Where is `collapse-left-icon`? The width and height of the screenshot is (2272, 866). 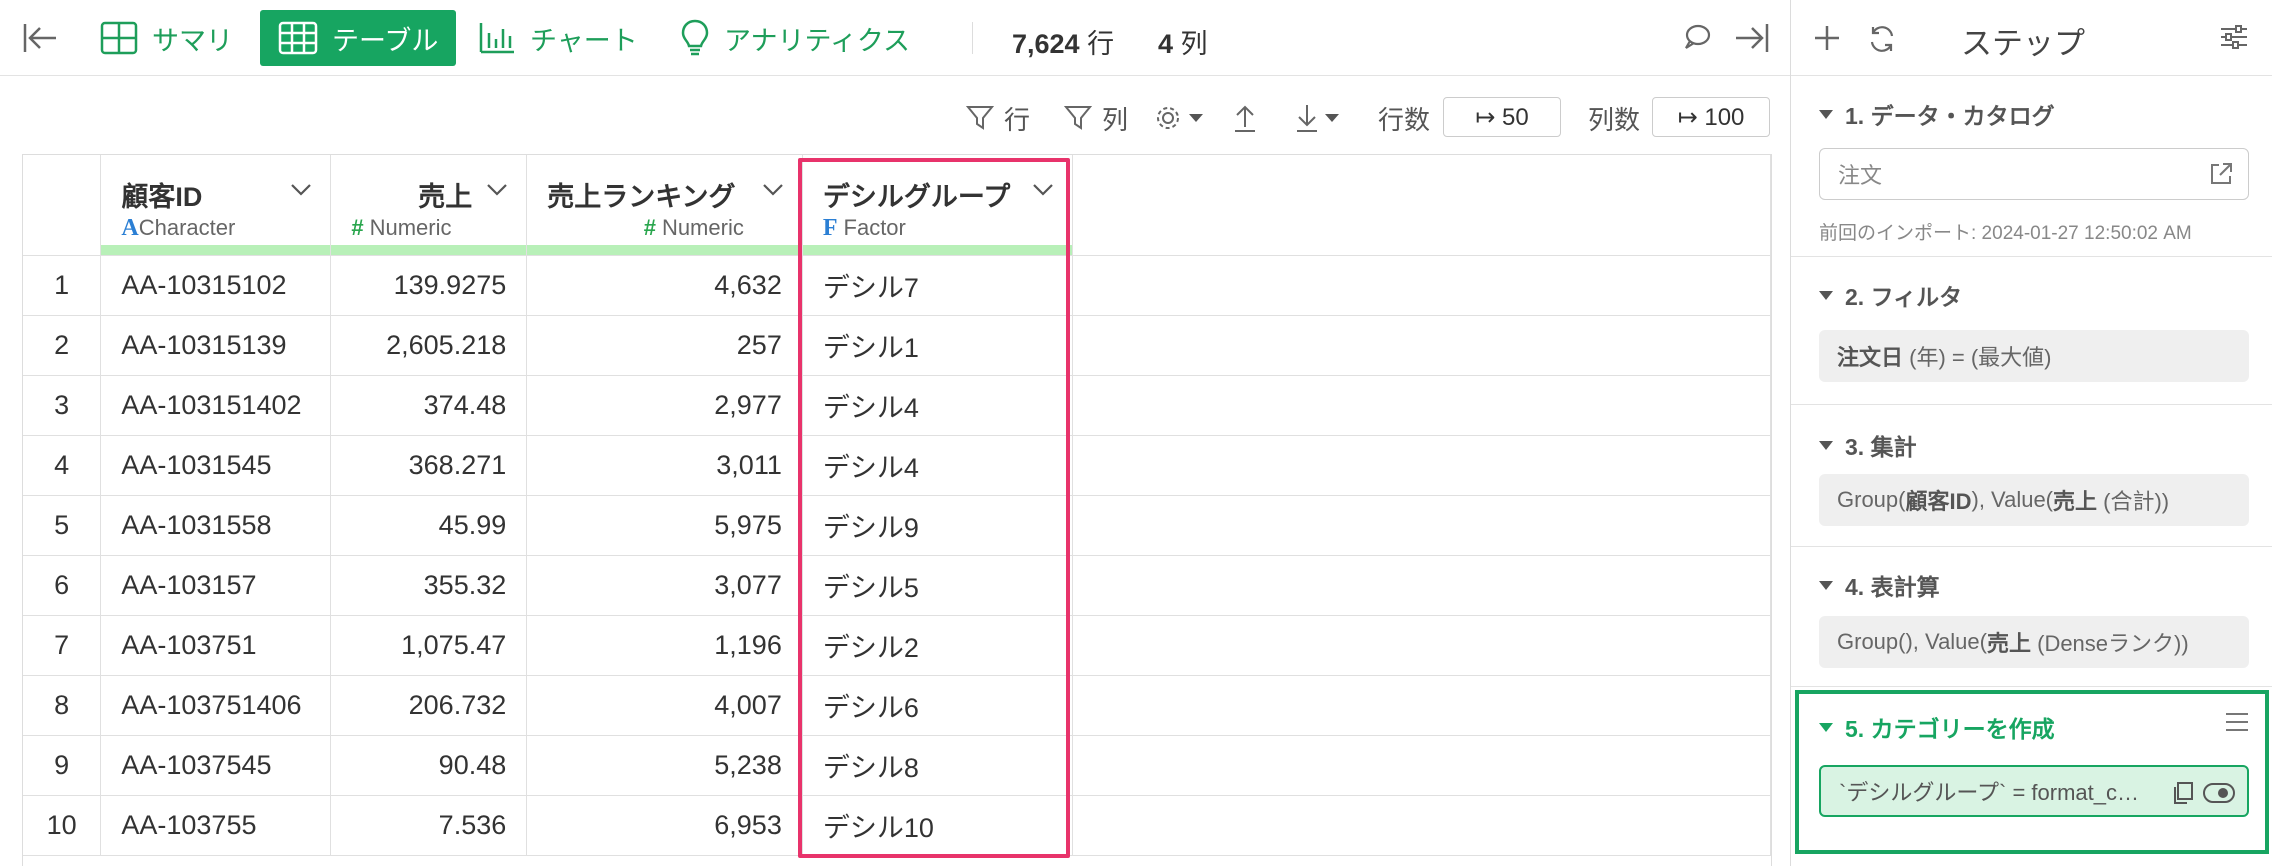
collapse-left-icon is located at coordinates (40, 40).